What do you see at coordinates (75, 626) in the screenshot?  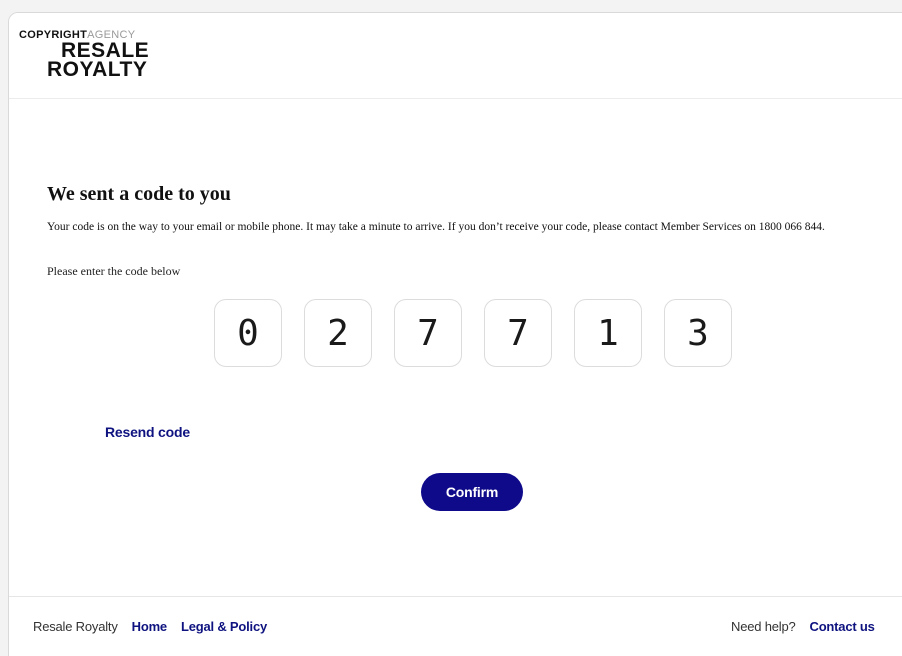 I see `footer-brand: Resale Royalty` at bounding box center [75, 626].